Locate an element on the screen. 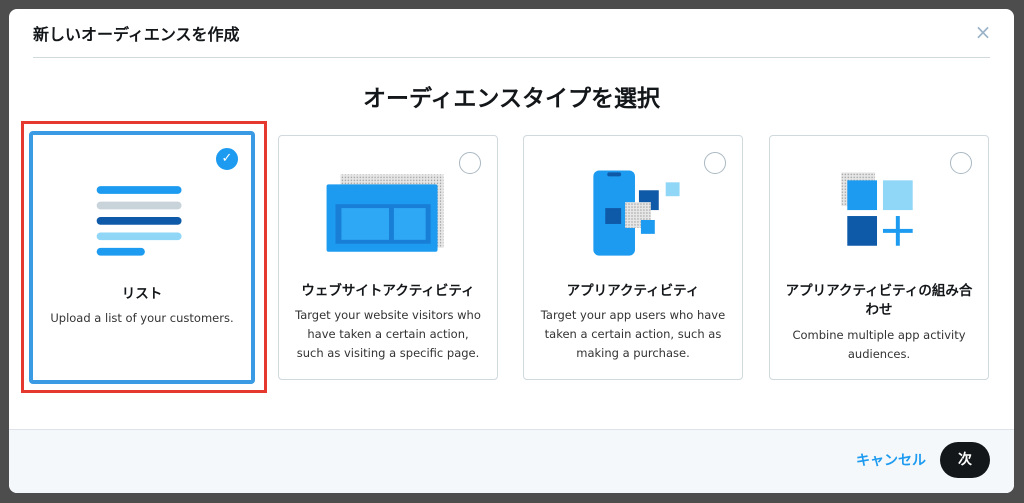 The height and width of the screenshot is (503, 1024). modal-footer: キャンセル 次 is located at coordinates (511, 461).